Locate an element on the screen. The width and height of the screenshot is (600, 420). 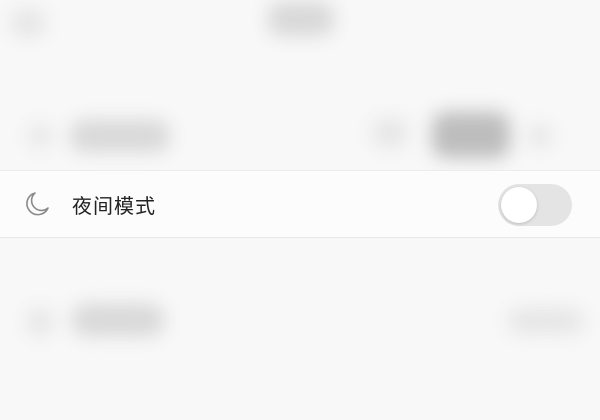
moon-icon is located at coordinates (37, 204).